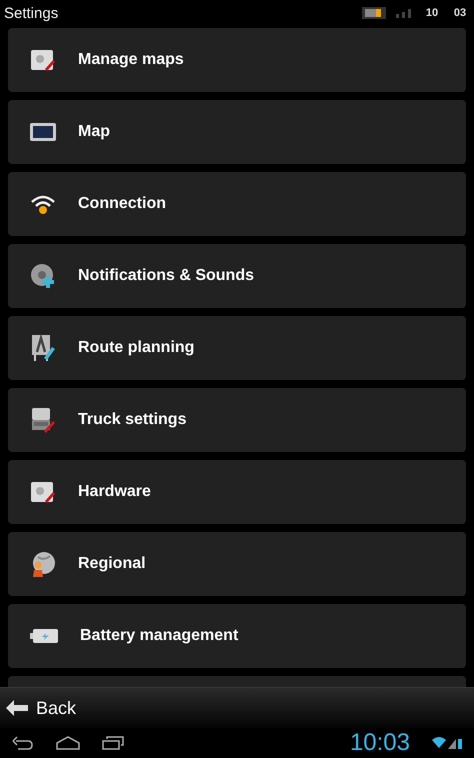 Image resolution: width=474 pixels, height=758 pixels. What do you see at coordinates (447, 743) in the screenshot?
I see `wifi-status-icon` at bounding box center [447, 743].